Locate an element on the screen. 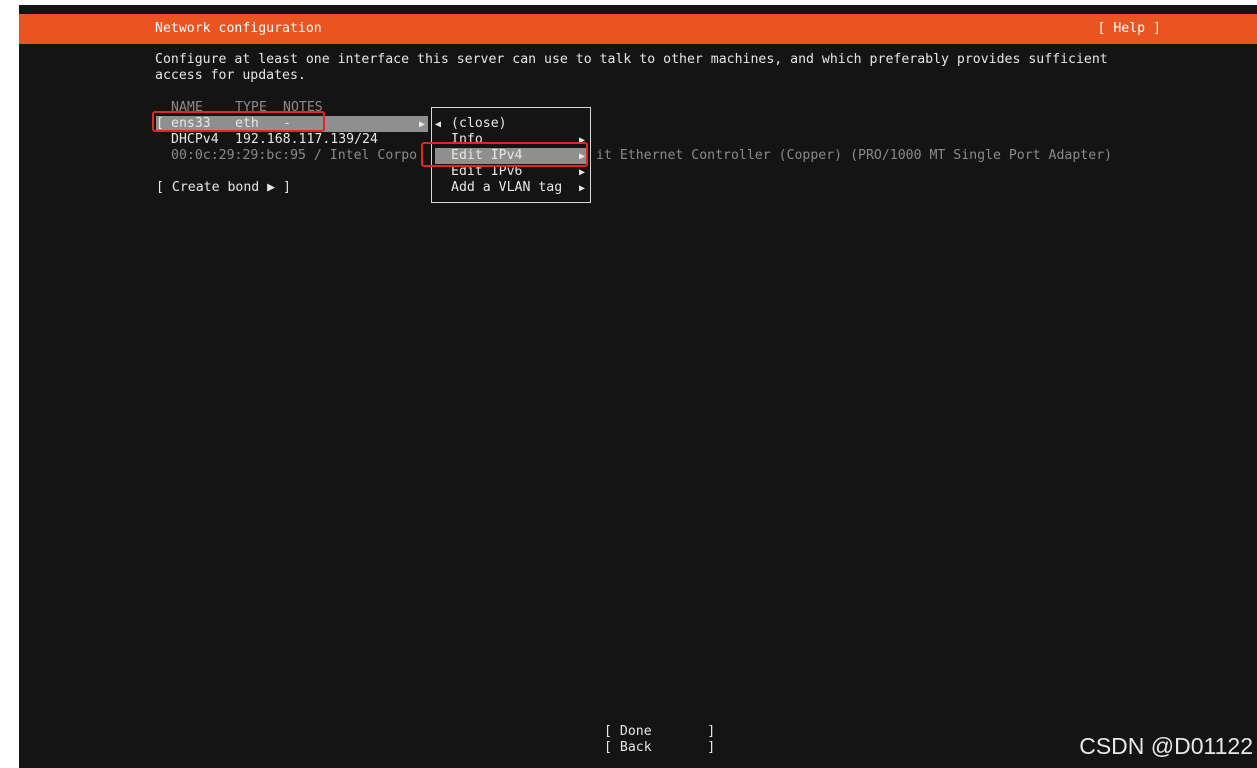  menu-item-close: (close) is located at coordinates (479, 124).